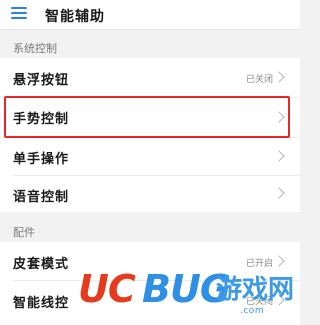 Image resolution: width=320 pixels, height=325 pixels. I want to click on row-label: 皮套模式, so click(41, 264).